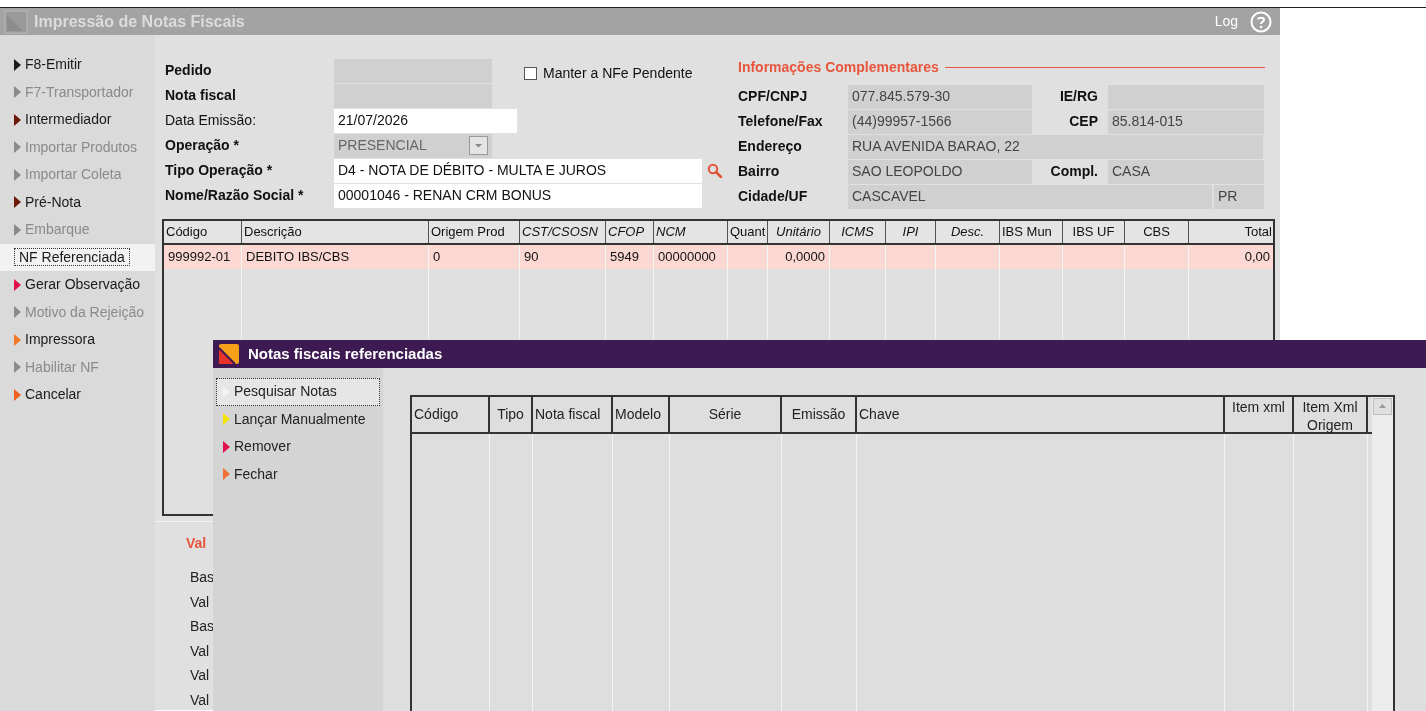  Describe the element at coordinates (77, 285) in the screenshot. I see `sidebar-item: Gerar Observação` at that location.